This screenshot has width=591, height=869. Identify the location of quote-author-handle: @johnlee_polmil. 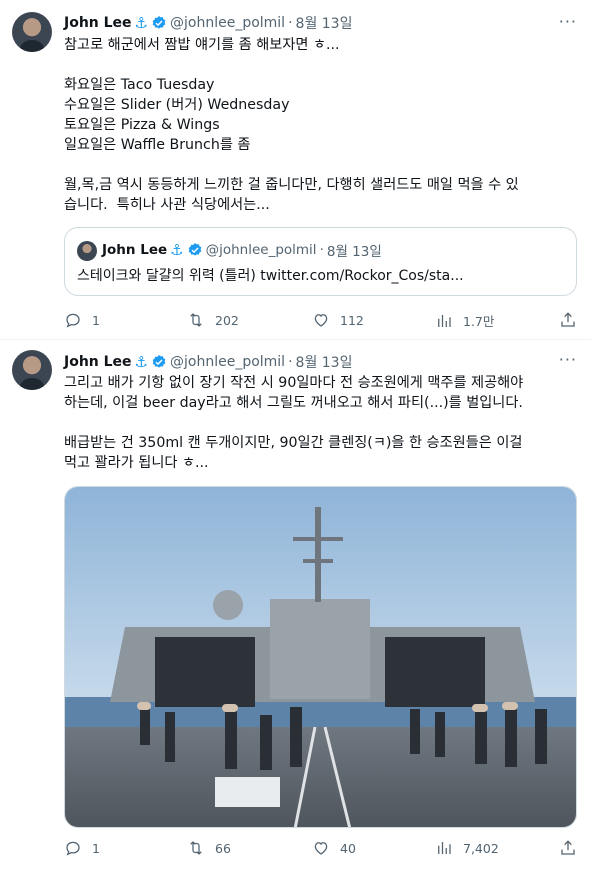
(261, 250).